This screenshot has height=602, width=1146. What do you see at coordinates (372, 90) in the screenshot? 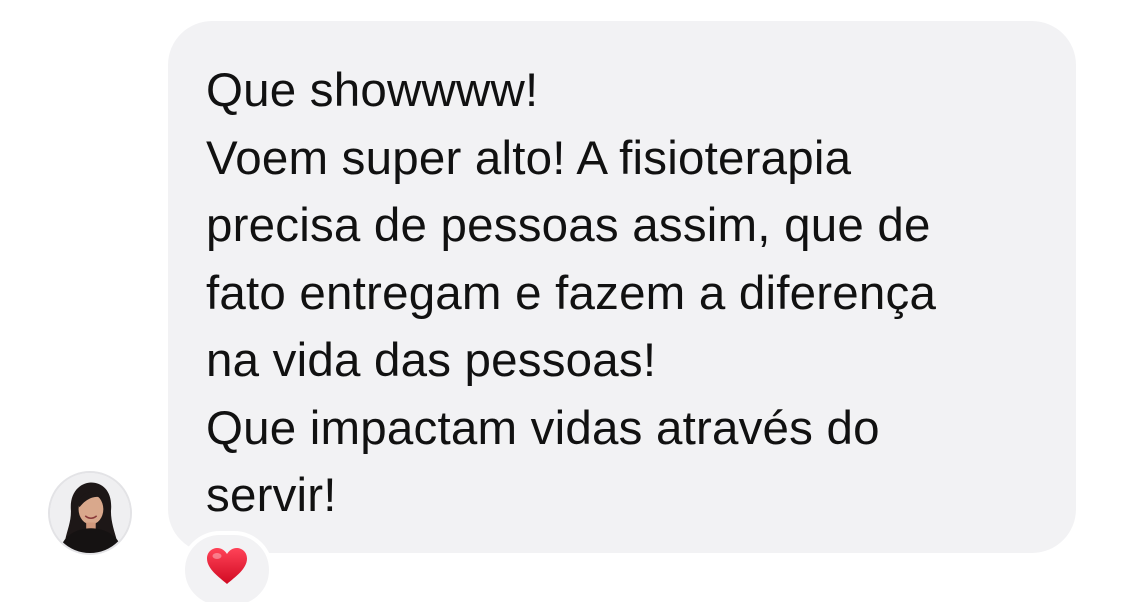
I see `message-line: Que showwww!` at bounding box center [372, 90].